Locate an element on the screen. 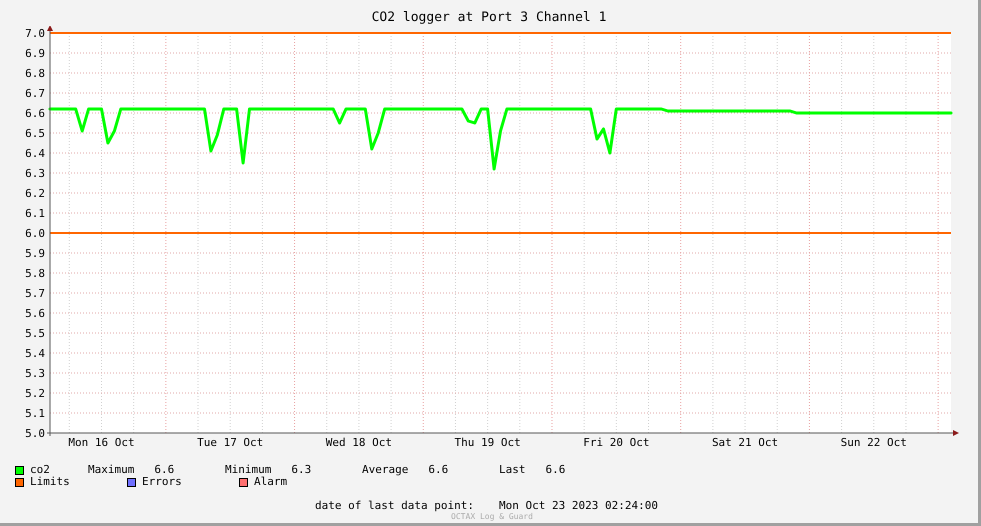 The image size is (981, 526). y-tick-label: 5.1 is located at coordinates (35, 413).